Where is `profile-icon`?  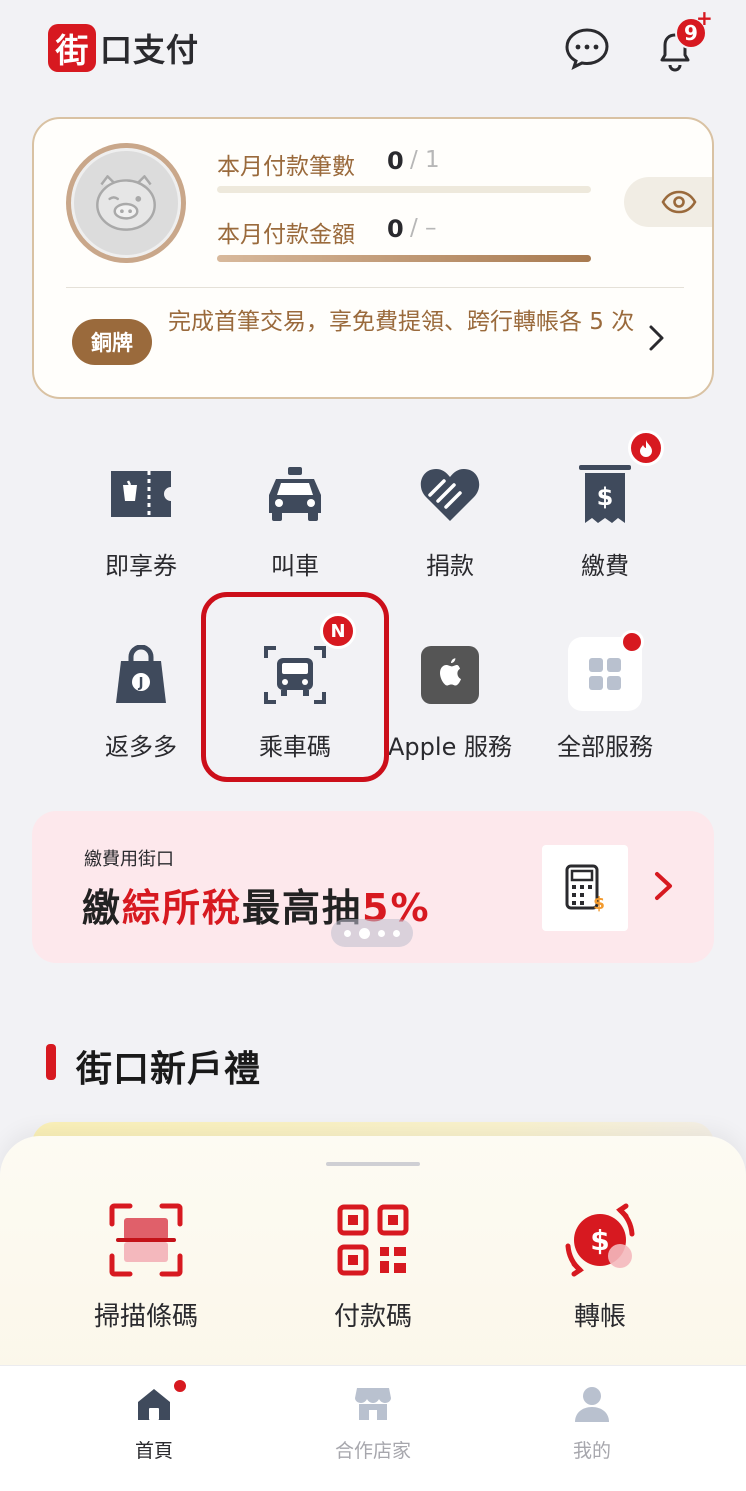 profile-icon is located at coordinates (592, 1404).